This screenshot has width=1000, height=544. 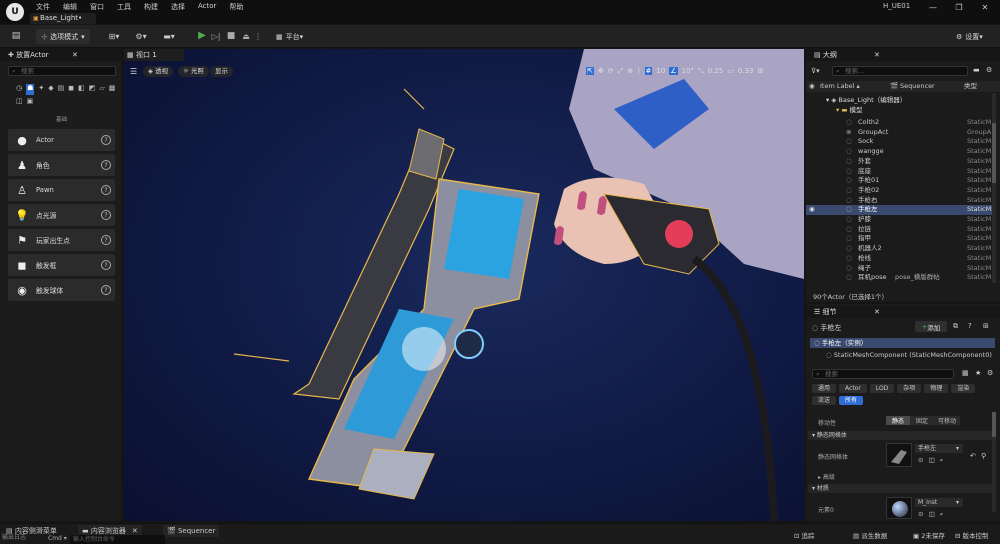 What do you see at coordinates (193, 71) in the screenshot?
I see `lit-mode-button: ☼ 光照` at bounding box center [193, 71].